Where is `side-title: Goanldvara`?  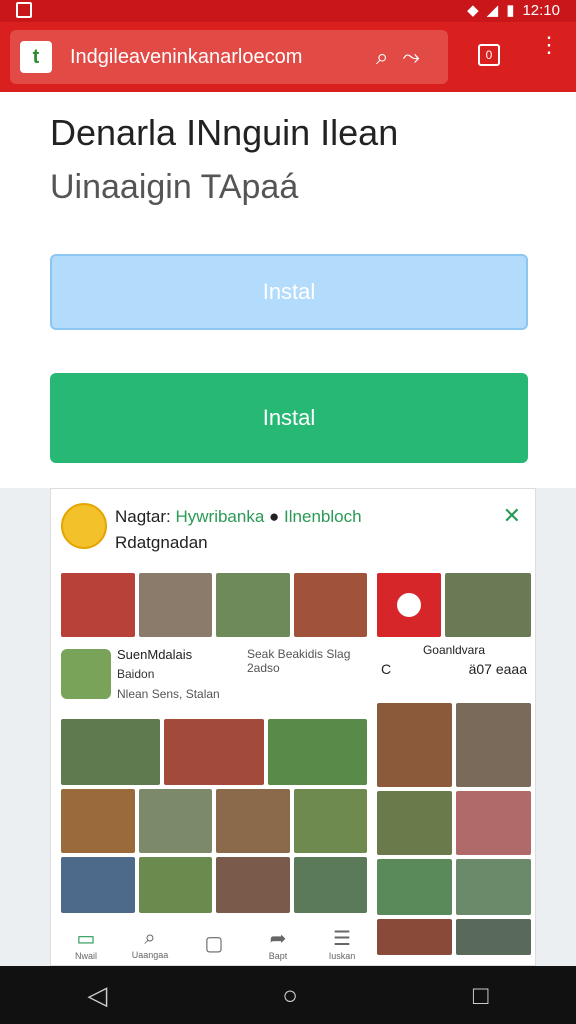
side-title: Goanldvara is located at coordinates (454, 650).